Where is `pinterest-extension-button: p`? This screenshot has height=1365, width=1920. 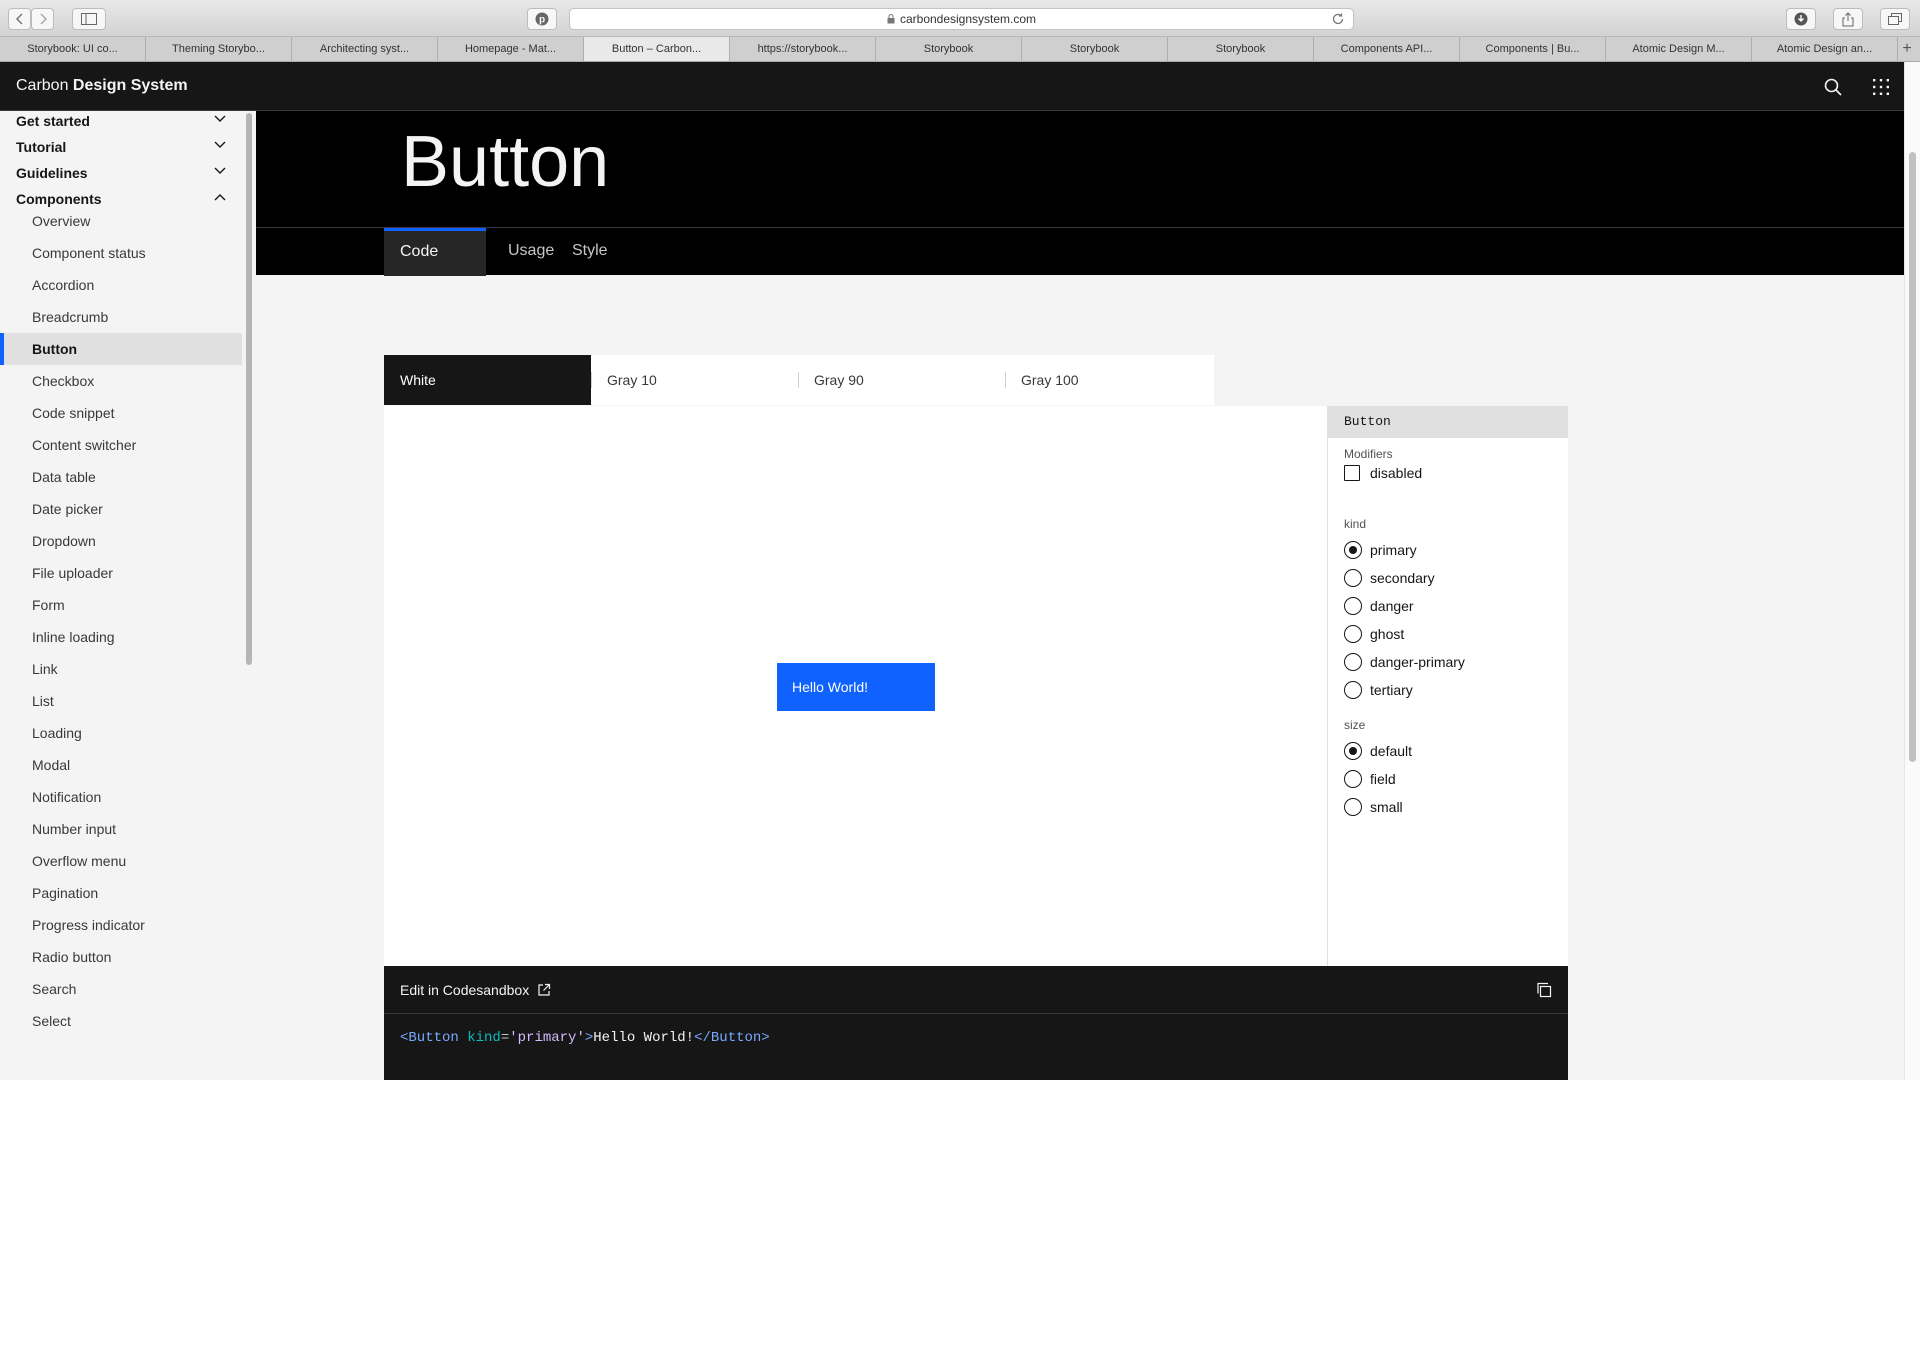 pinterest-extension-button: p is located at coordinates (542, 19).